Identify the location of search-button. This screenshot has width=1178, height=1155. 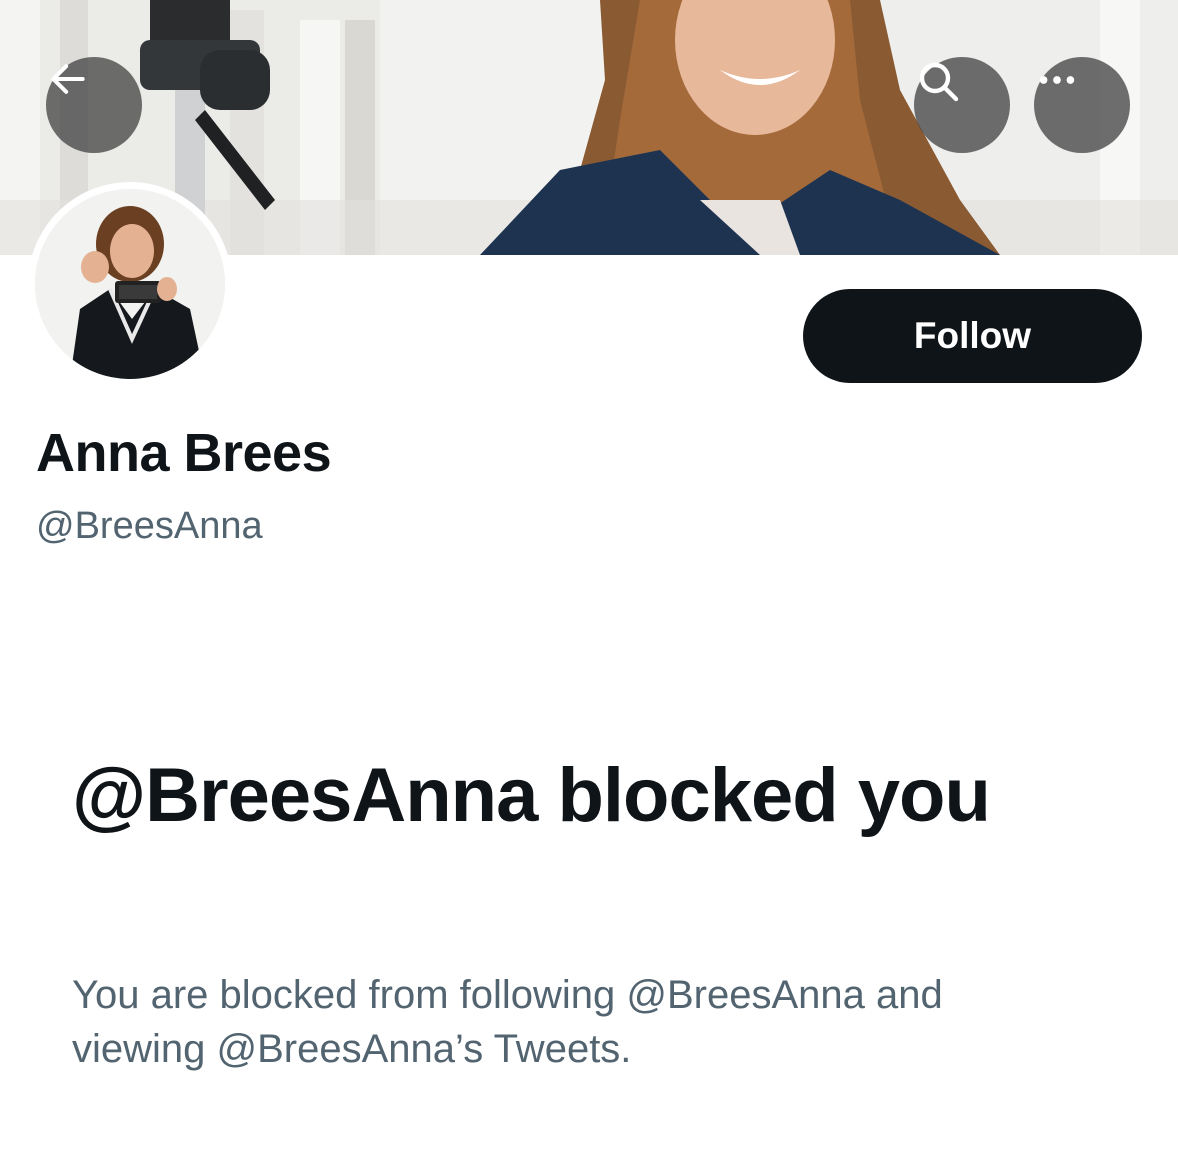
(962, 105).